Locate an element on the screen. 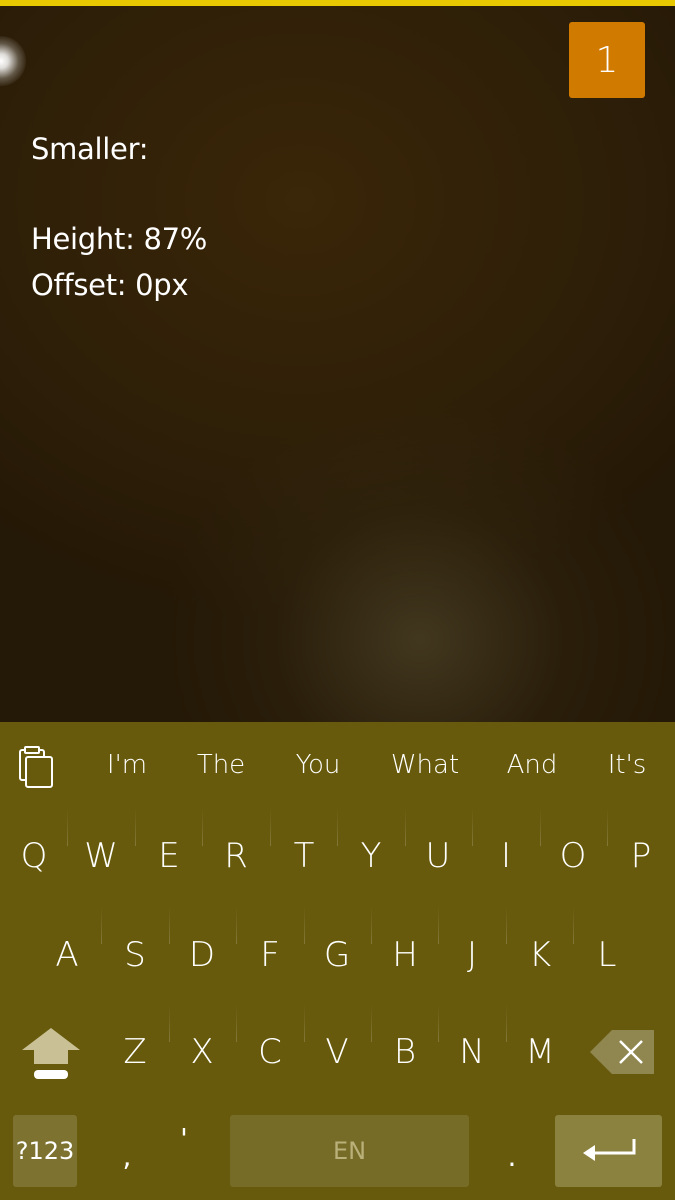 The height and width of the screenshot is (1200, 675). status-accent-bar is located at coordinates (337, 3).